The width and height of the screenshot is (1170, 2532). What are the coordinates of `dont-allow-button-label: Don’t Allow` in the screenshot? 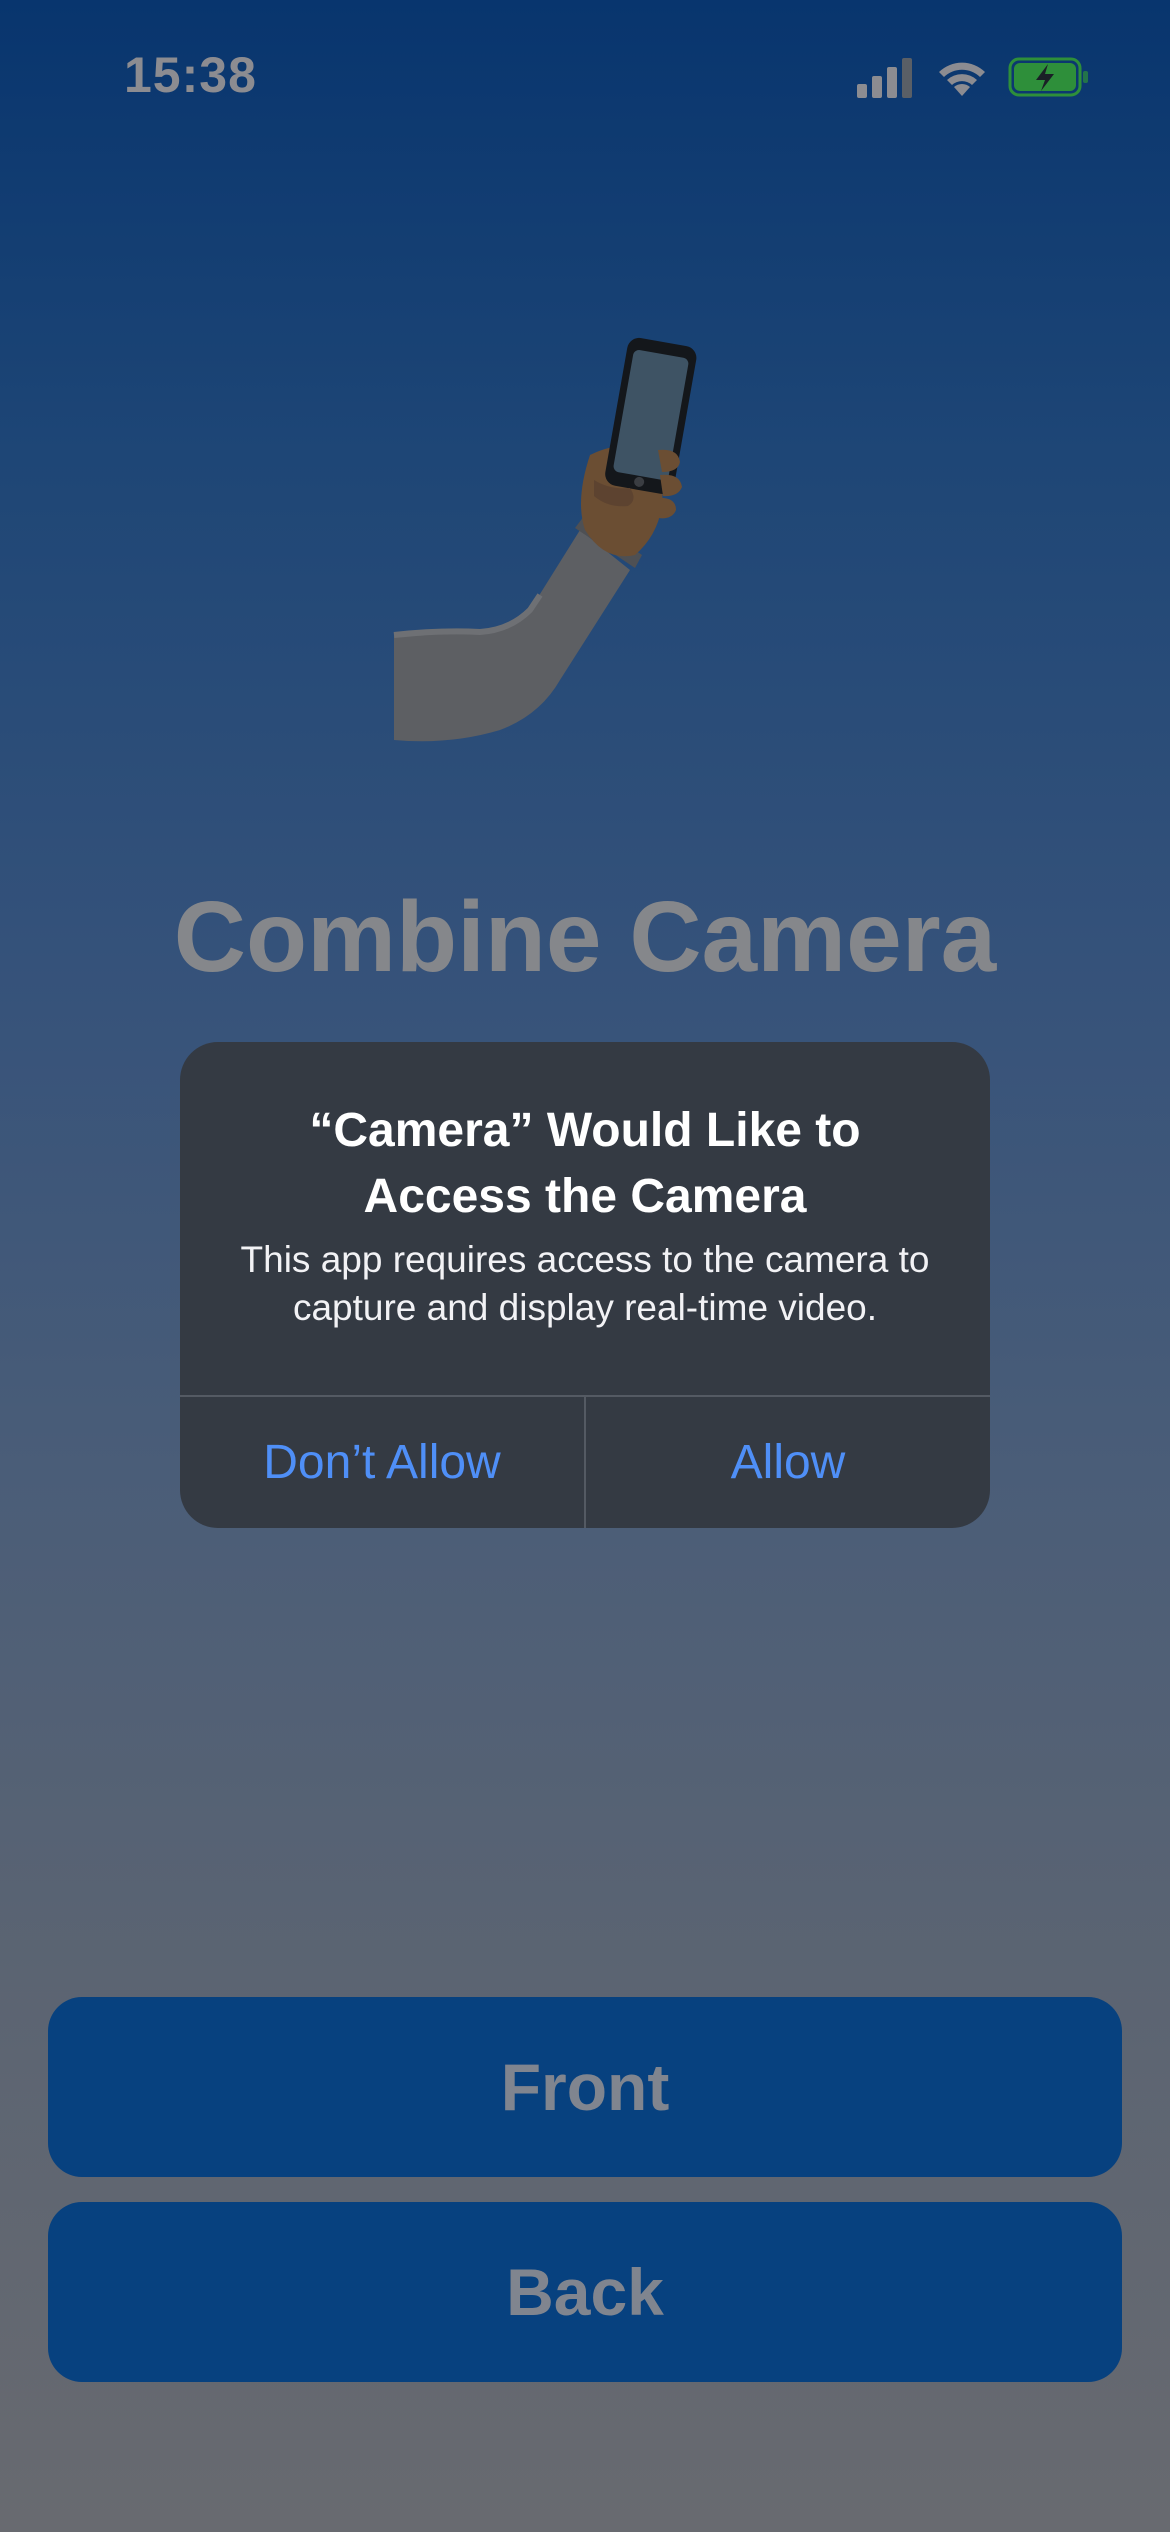 It's located at (382, 1462).